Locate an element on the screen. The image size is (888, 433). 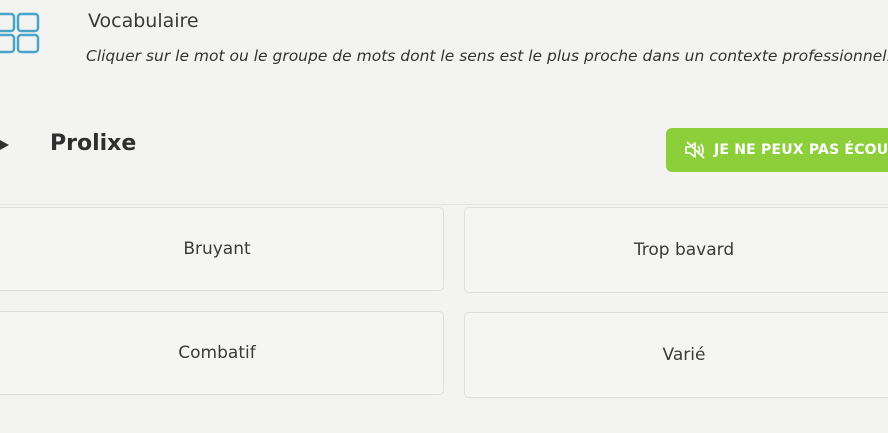
divider is located at coordinates (444, 204).